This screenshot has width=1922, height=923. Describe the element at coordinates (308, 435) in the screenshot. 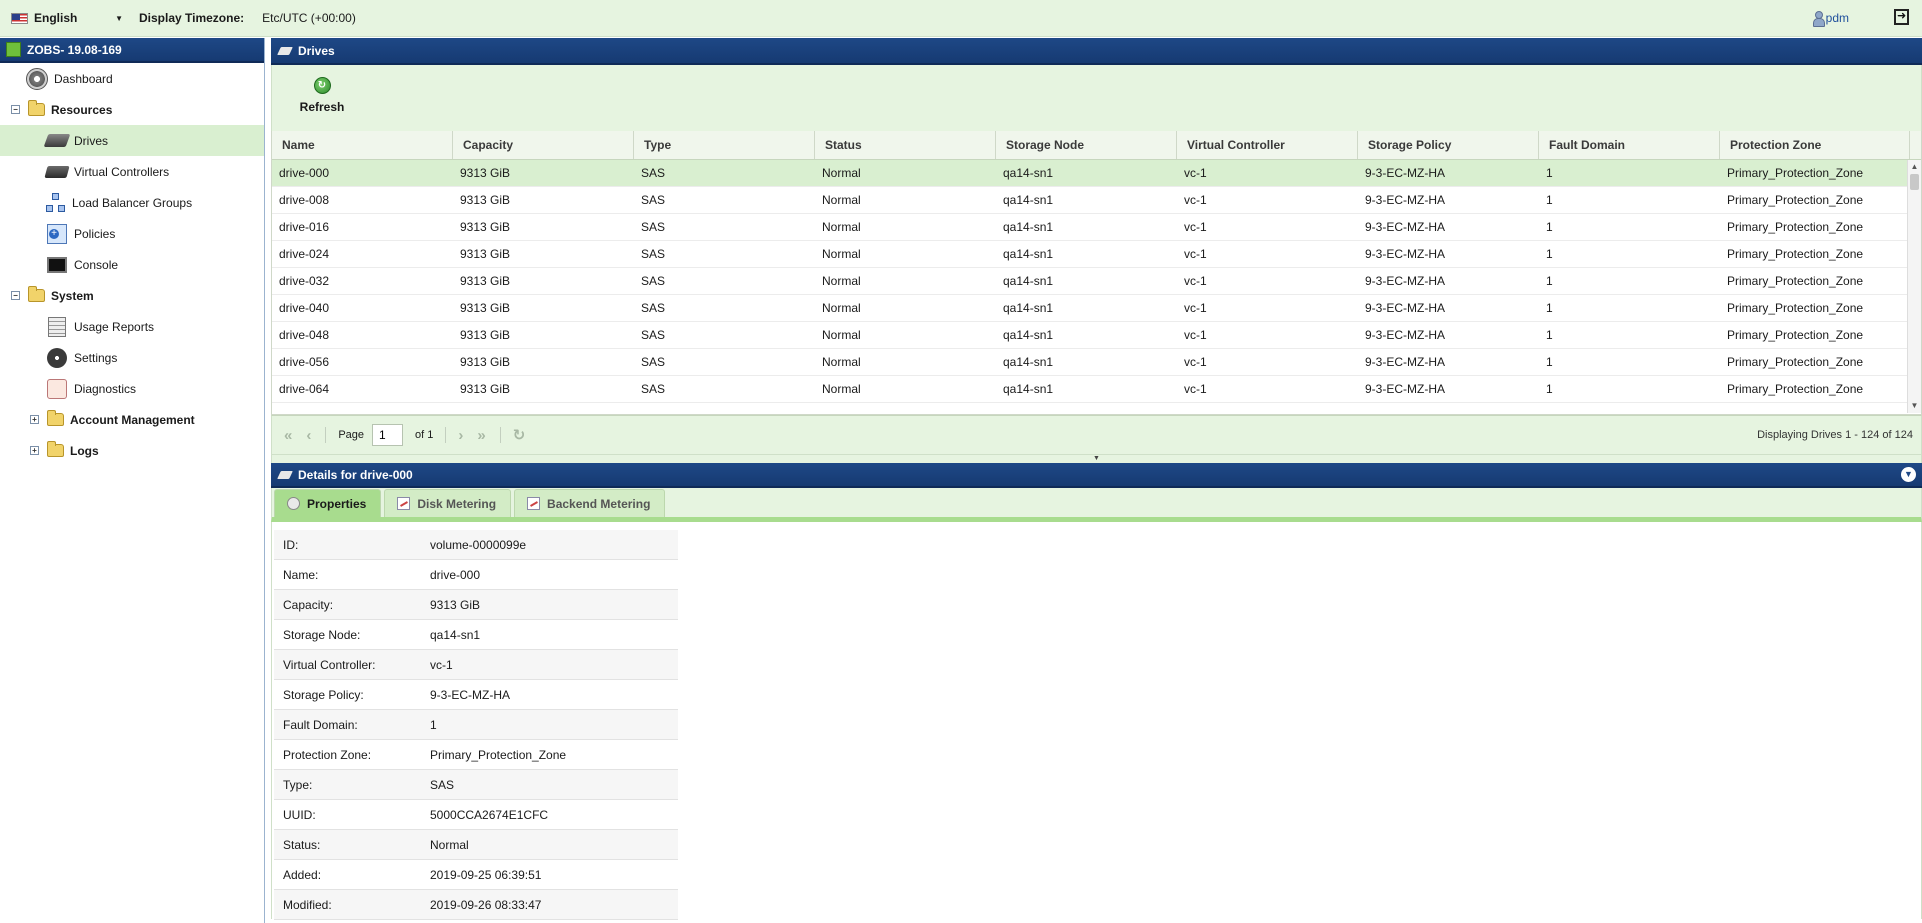

I see `previous-page-icon: ‹` at that location.